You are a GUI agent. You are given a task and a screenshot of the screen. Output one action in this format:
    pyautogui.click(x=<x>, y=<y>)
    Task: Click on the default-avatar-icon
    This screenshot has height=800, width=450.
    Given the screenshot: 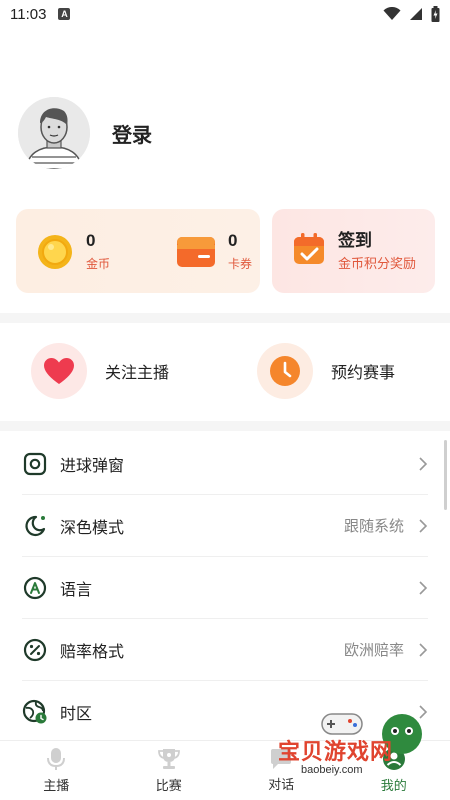 What is the action you would take?
    pyautogui.click(x=54, y=133)
    